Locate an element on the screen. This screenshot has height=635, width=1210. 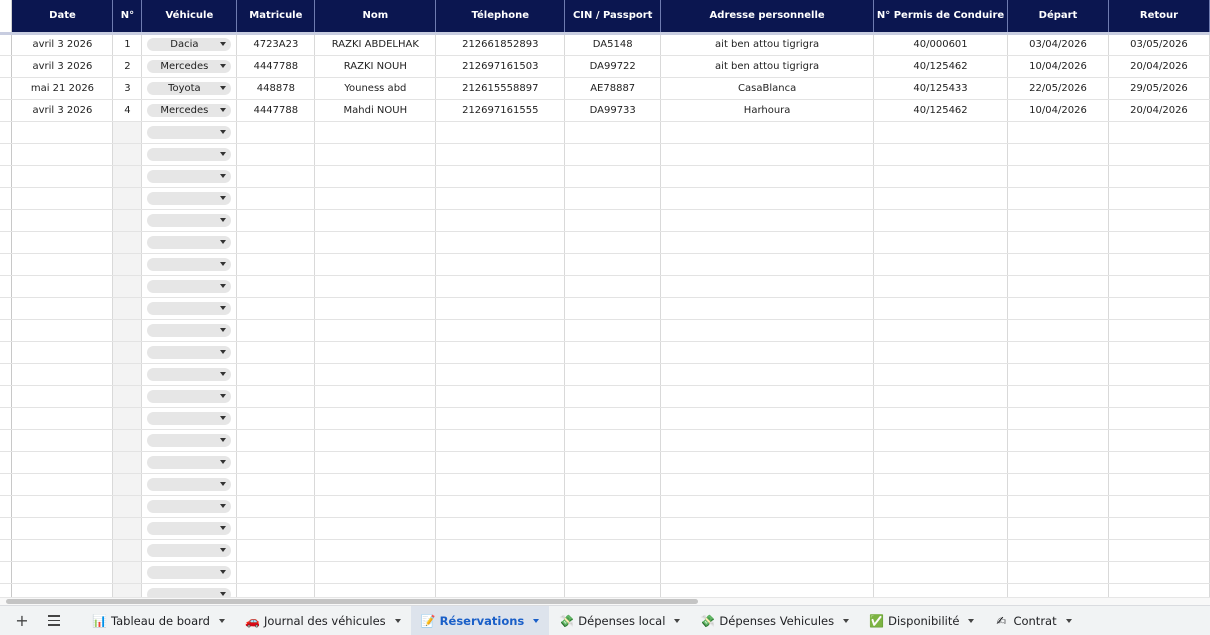
cell-depart: 10/04/2026 is located at coordinates (1058, 66).